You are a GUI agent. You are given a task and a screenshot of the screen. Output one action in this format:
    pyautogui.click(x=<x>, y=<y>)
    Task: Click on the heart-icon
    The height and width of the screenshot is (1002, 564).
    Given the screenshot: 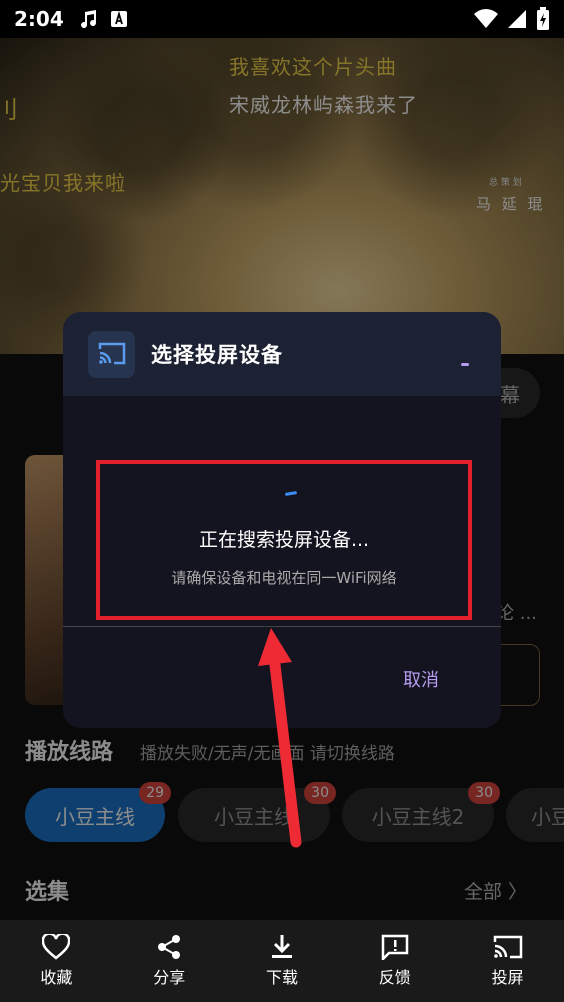 What is the action you would take?
    pyautogui.click(x=56, y=947)
    